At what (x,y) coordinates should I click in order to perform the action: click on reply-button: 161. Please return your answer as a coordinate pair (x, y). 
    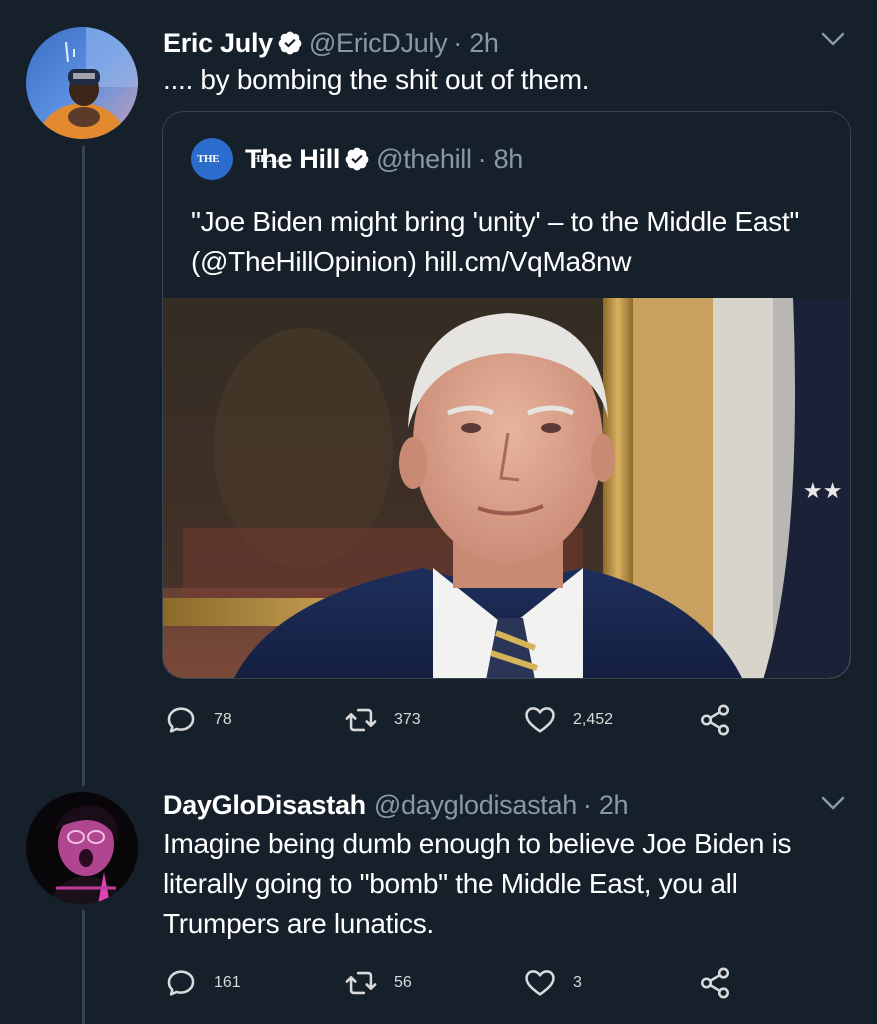
    Looking at the image, I should click on (202, 983).